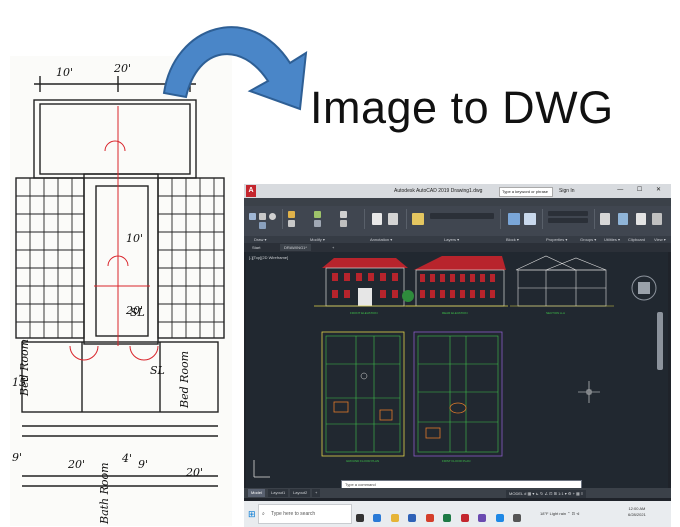 The image size is (680, 527). I want to click on sketch-dim-8: 20', so click(134, 310).